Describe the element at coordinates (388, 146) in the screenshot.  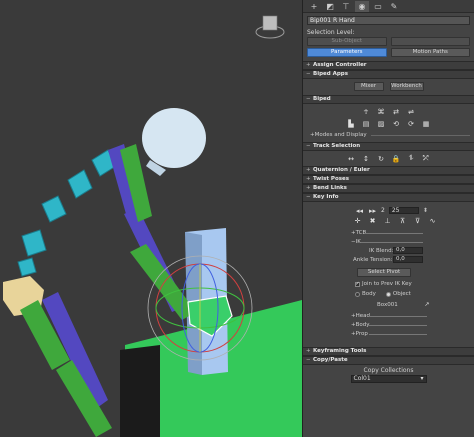
I see `rollout-track-selection: − Track Selection` at that location.